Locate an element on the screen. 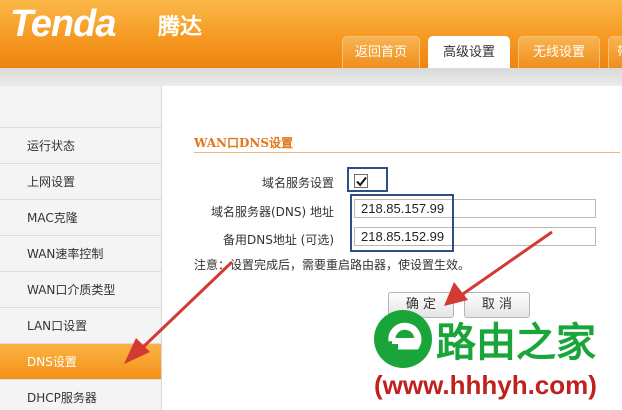 Image resolution: width=622 pixels, height=410 pixels. section-divider is located at coordinates (407, 152).